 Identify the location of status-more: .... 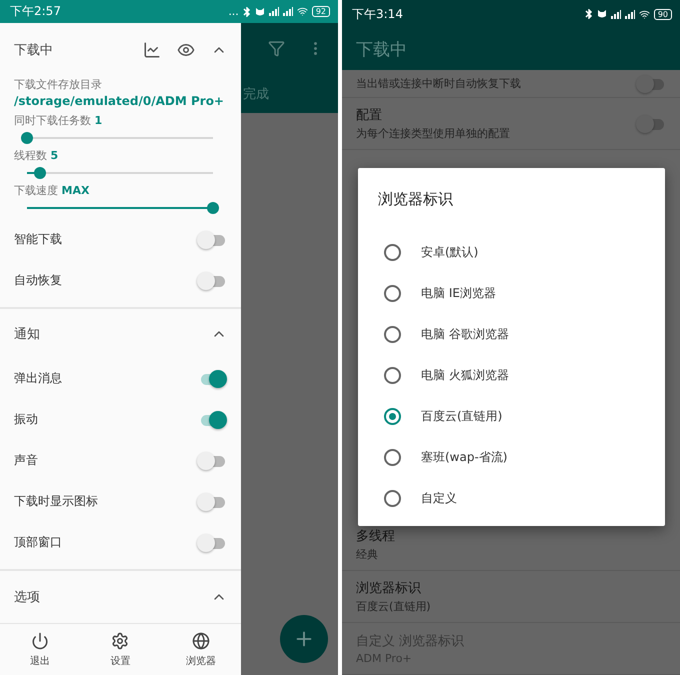
(233, 11).